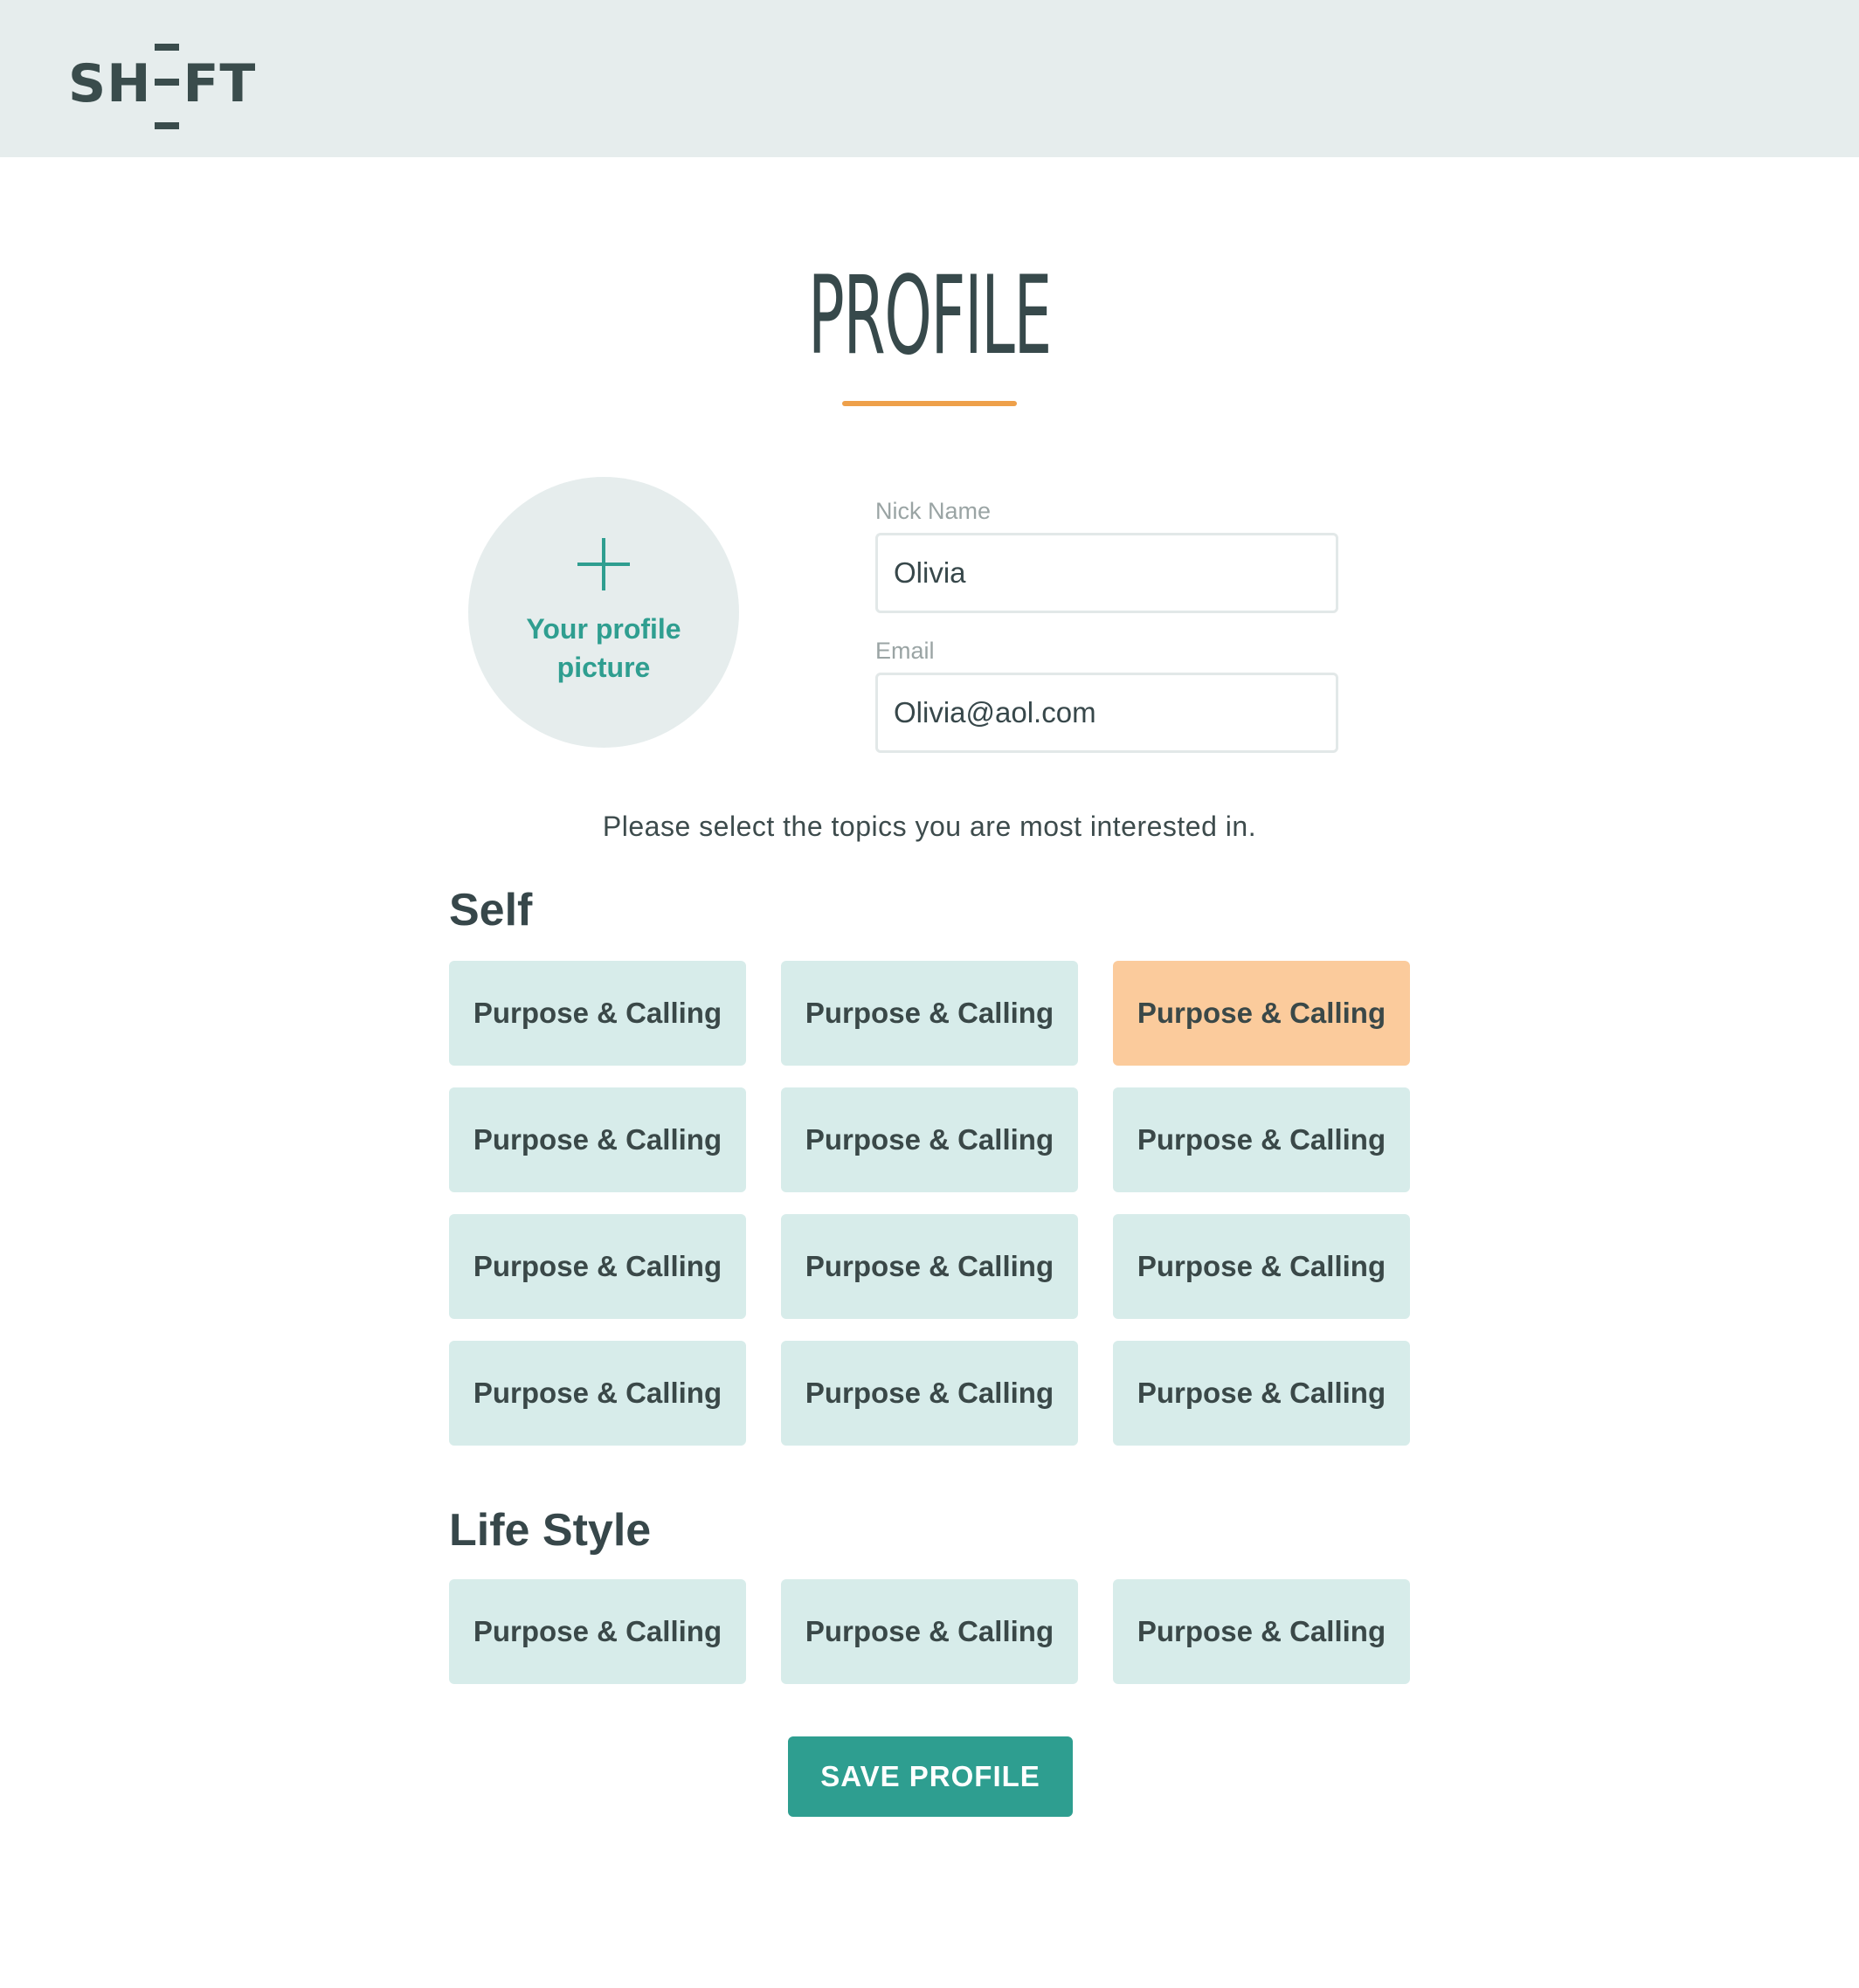 The image size is (1859, 1988). Describe the element at coordinates (550, 1531) in the screenshot. I see `section-heading-lifestyle: Life Style` at that location.